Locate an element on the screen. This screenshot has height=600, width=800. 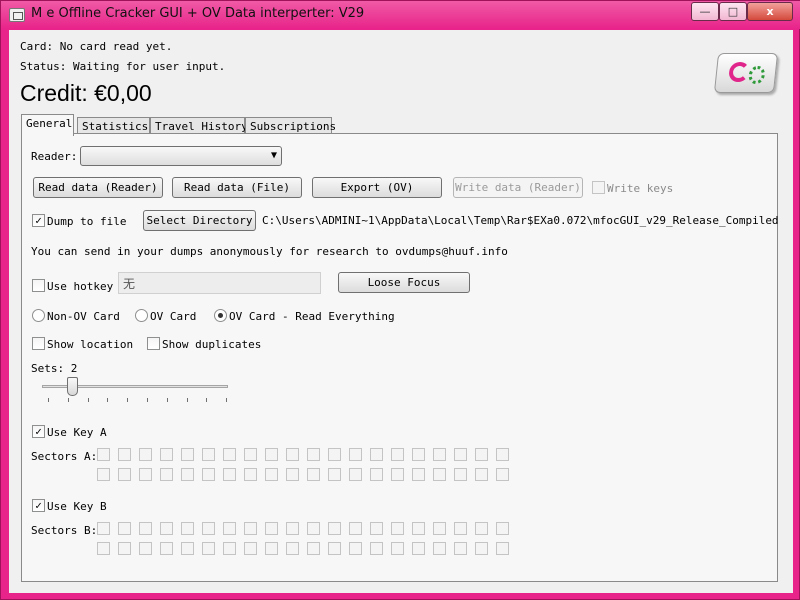
tab-general: General is located at coordinates (47, 125).